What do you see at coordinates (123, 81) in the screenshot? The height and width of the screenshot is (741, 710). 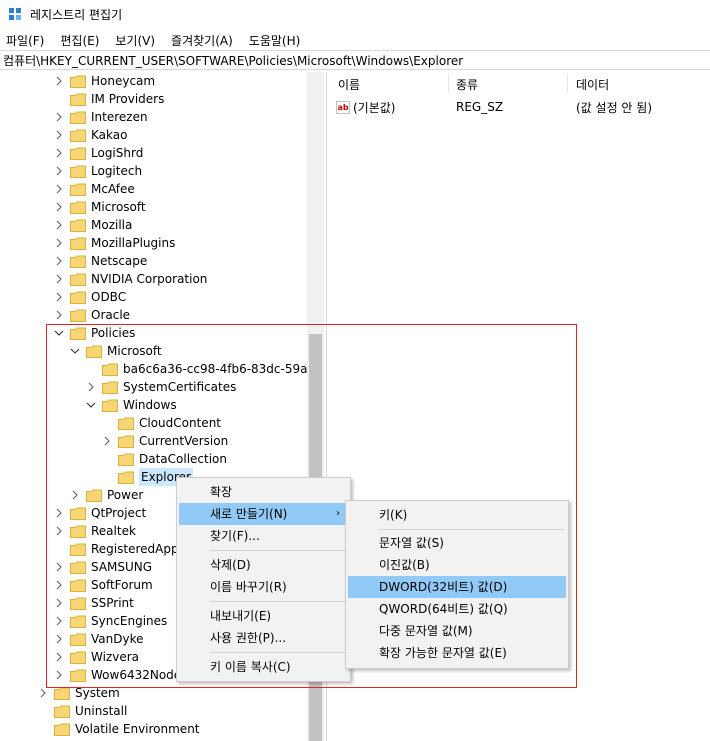 I see `tree-item-label: Honeycam` at bounding box center [123, 81].